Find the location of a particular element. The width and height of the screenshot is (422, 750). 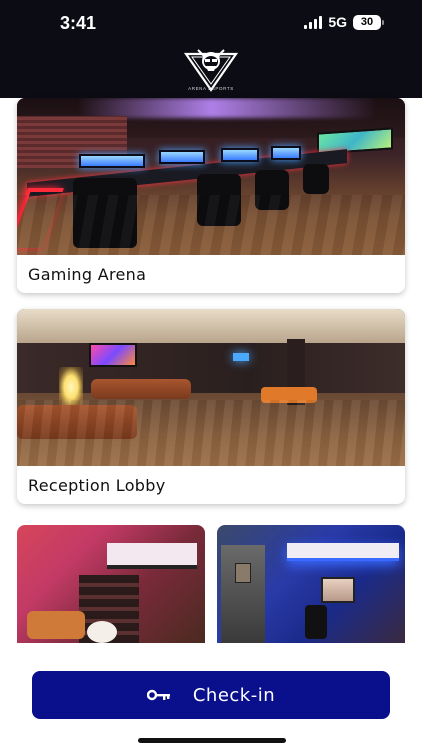

home-indicator is located at coordinates (212, 740).